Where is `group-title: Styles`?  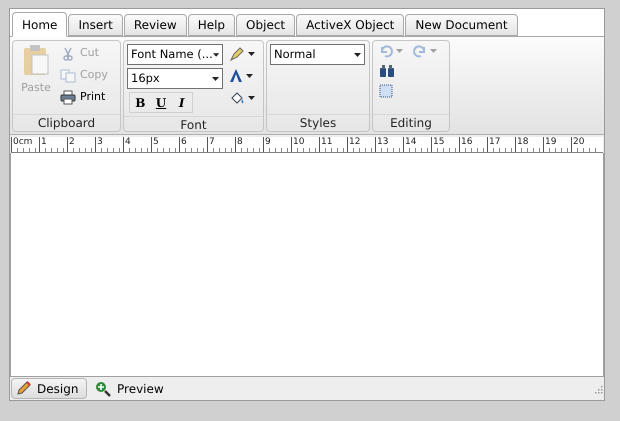
group-title: Styles is located at coordinates (318, 122).